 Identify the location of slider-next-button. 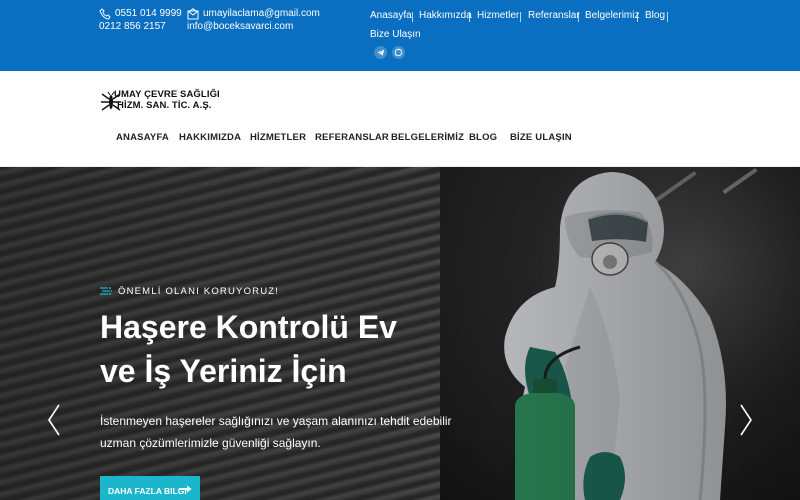
(746, 420).